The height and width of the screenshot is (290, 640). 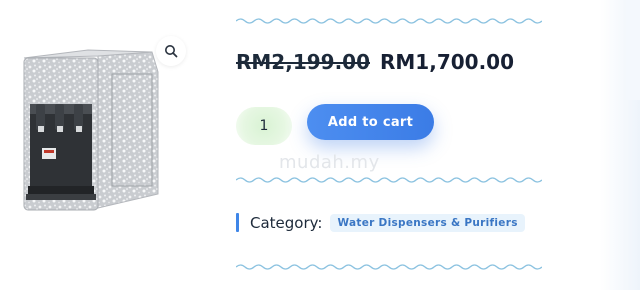 I want to click on category-label: Category:, so click(x=286, y=222).